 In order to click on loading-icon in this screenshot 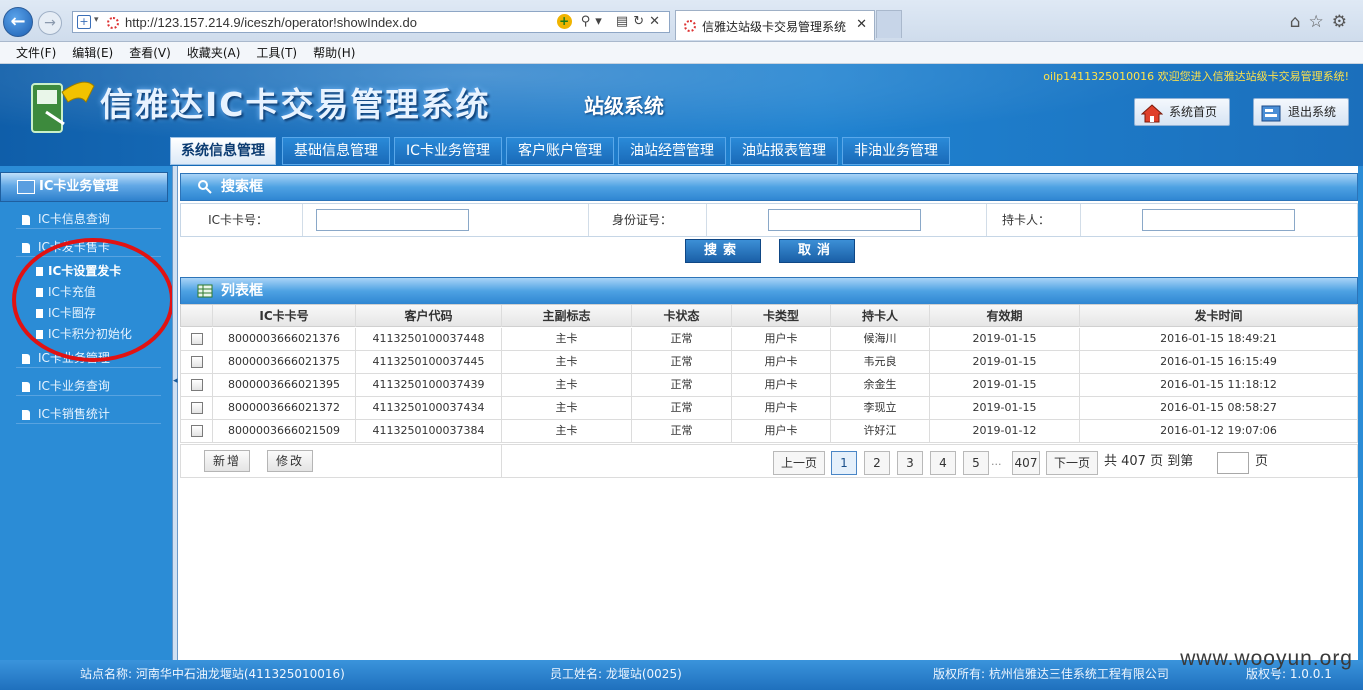, I will do `click(113, 23)`.